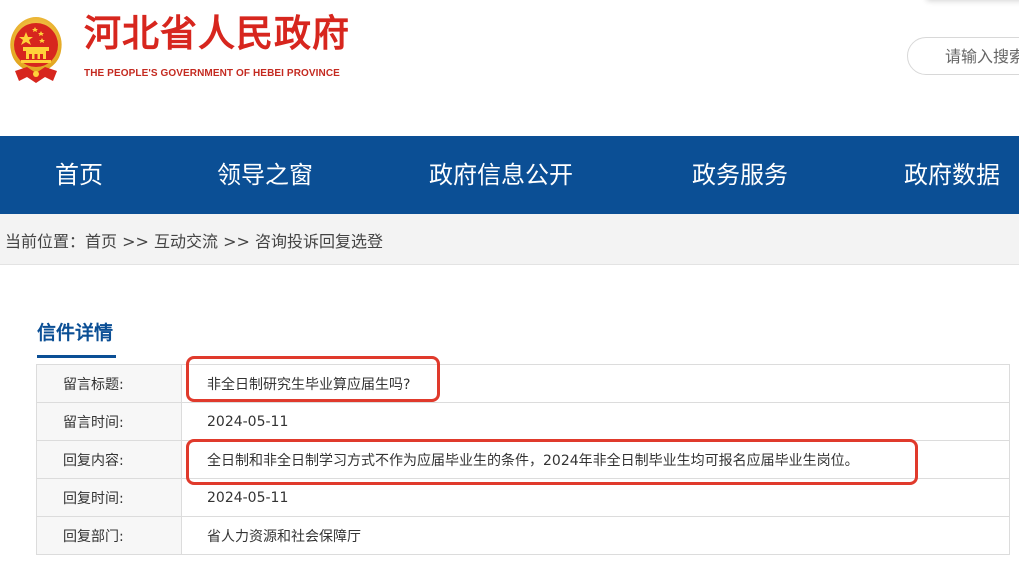 This screenshot has height=565, width=1019. I want to click on nav-item-home: 首页, so click(79, 175).